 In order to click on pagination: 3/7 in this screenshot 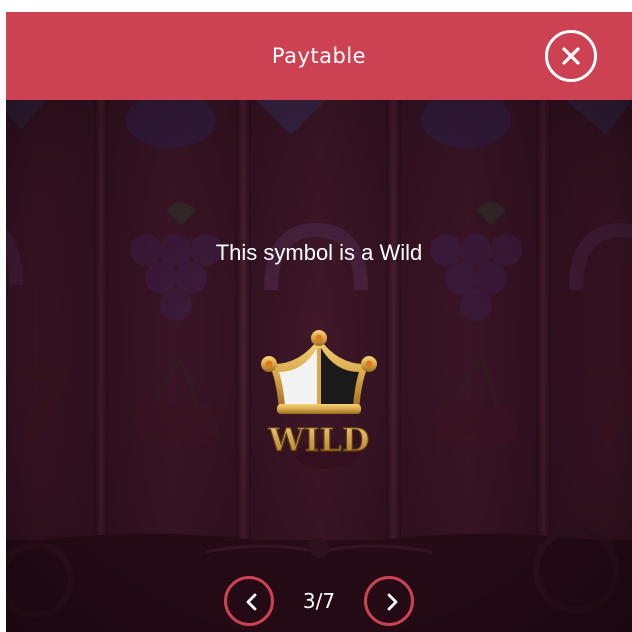, I will do `click(319, 601)`.